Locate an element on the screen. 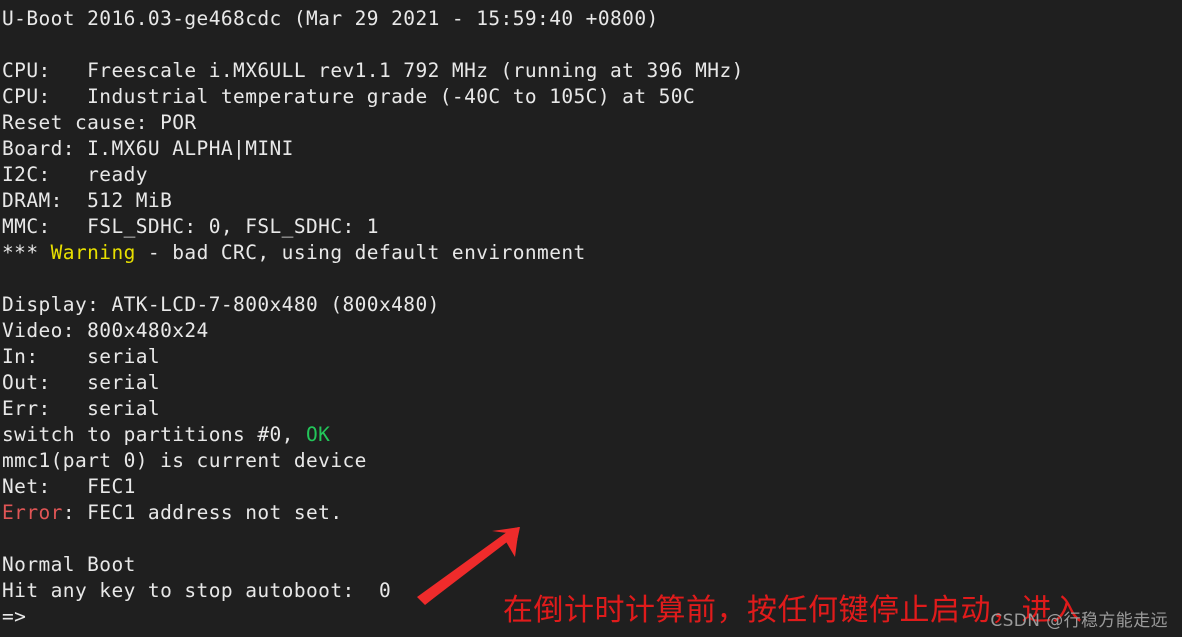  line-reset-cause: Reset cause: POR is located at coordinates (99, 122).